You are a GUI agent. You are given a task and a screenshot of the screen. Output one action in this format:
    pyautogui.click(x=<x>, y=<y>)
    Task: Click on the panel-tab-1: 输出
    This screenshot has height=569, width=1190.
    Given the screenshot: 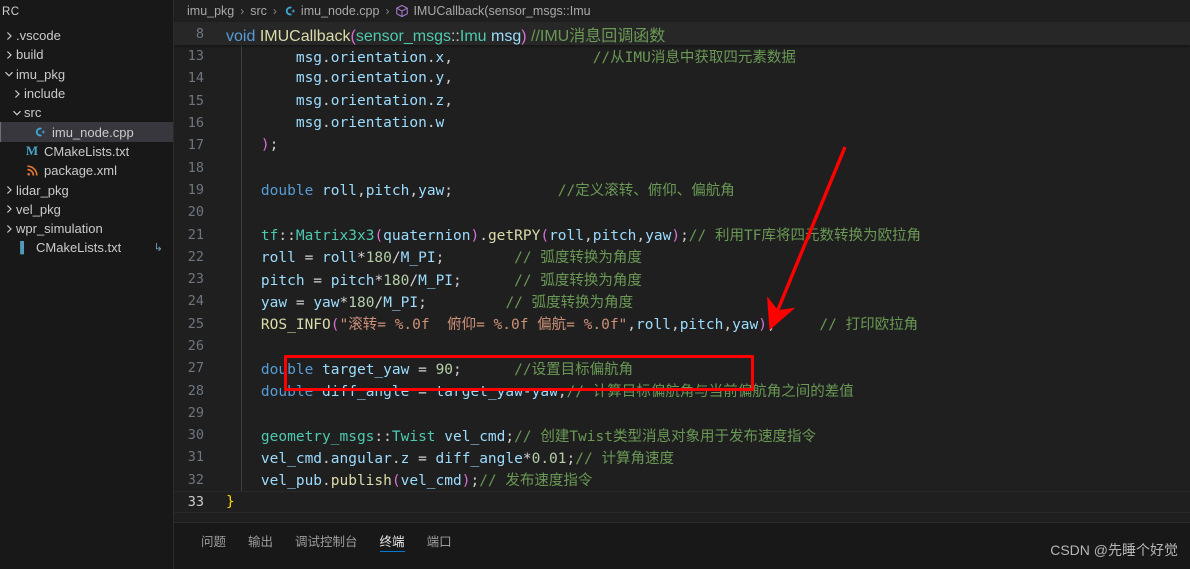 What is the action you would take?
    pyautogui.click(x=260, y=540)
    